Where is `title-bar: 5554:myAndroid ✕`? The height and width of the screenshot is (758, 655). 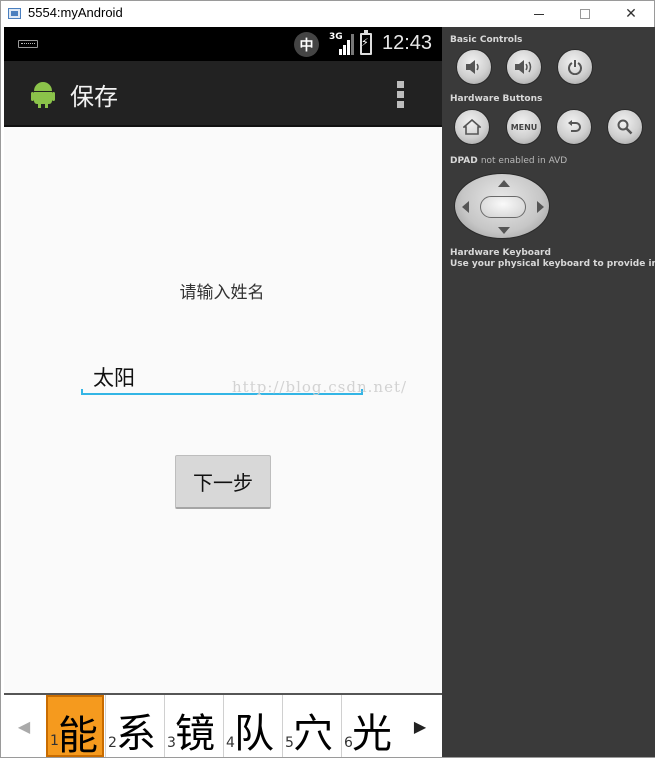 title-bar: 5554:myAndroid ✕ is located at coordinates (327, 14).